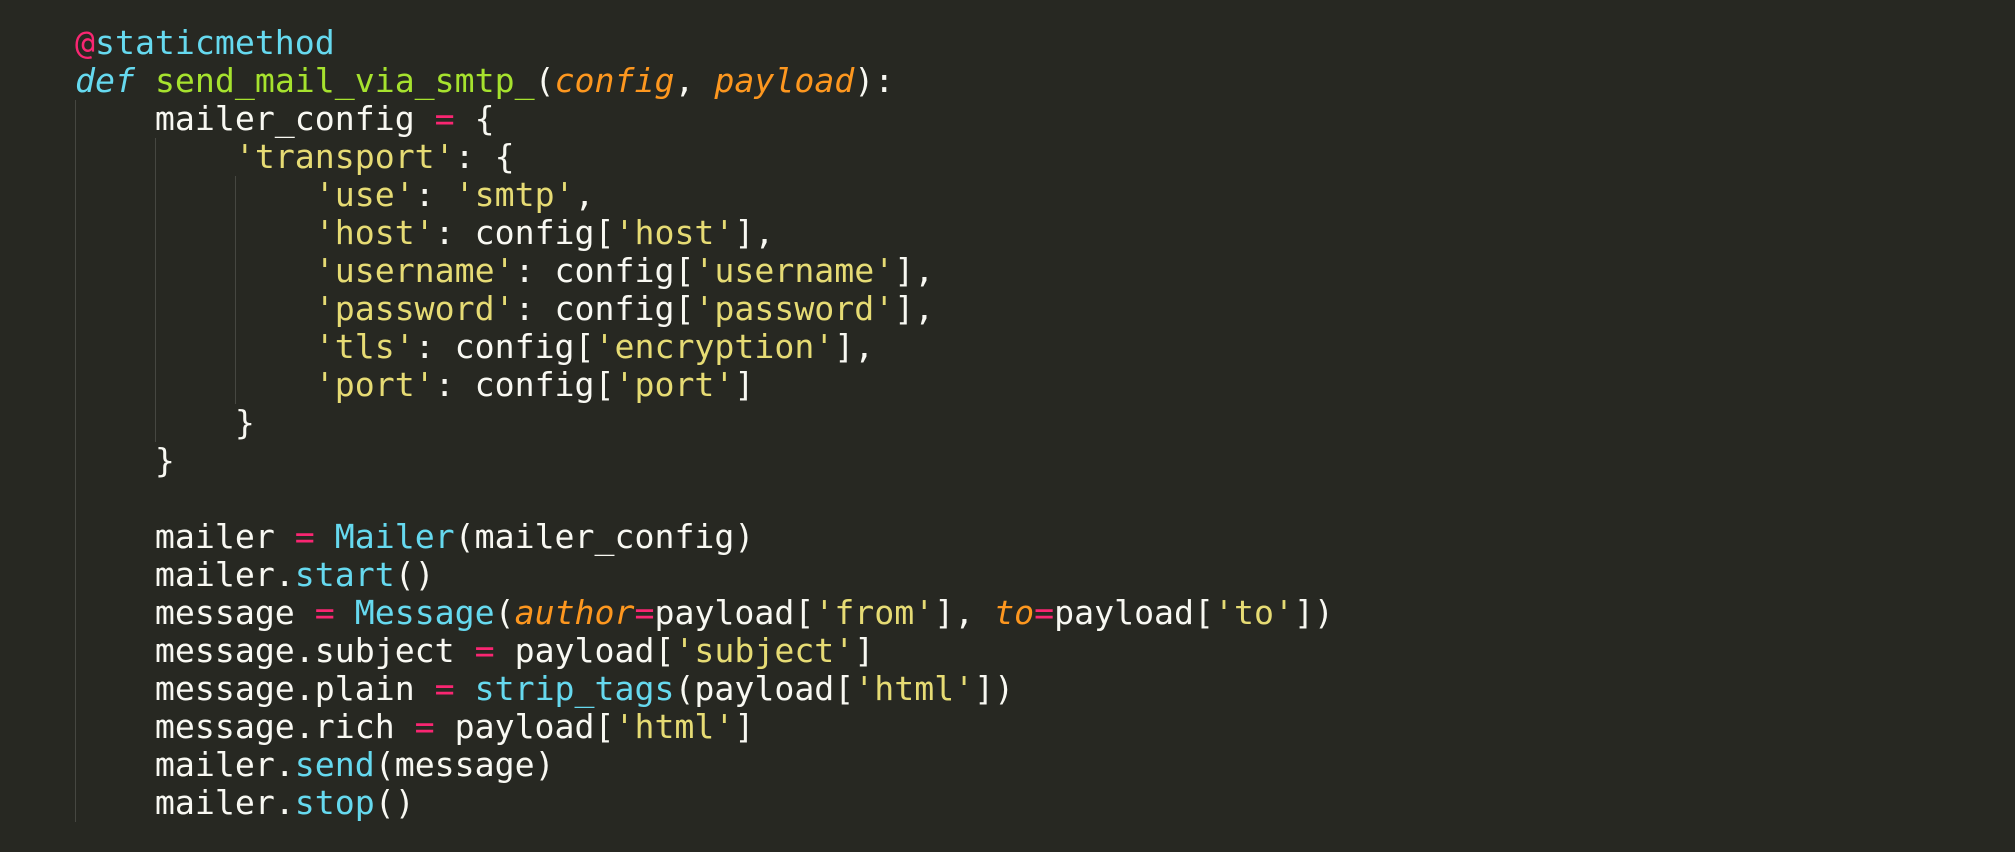 The height and width of the screenshot is (852, 2015). Describe the element at coordinates (1045, 385) in the screenshot. I see `code-line: 'port': config['port']` at that location.